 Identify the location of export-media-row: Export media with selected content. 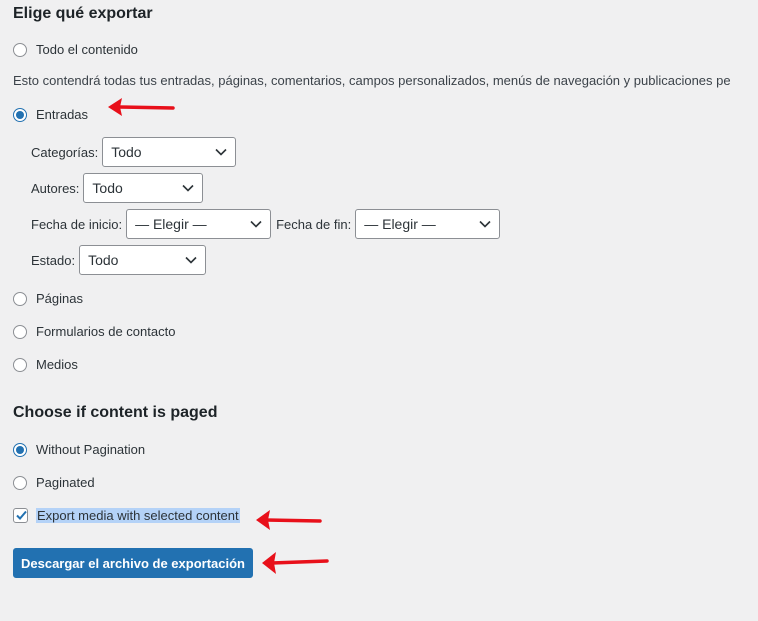
(126, 515).